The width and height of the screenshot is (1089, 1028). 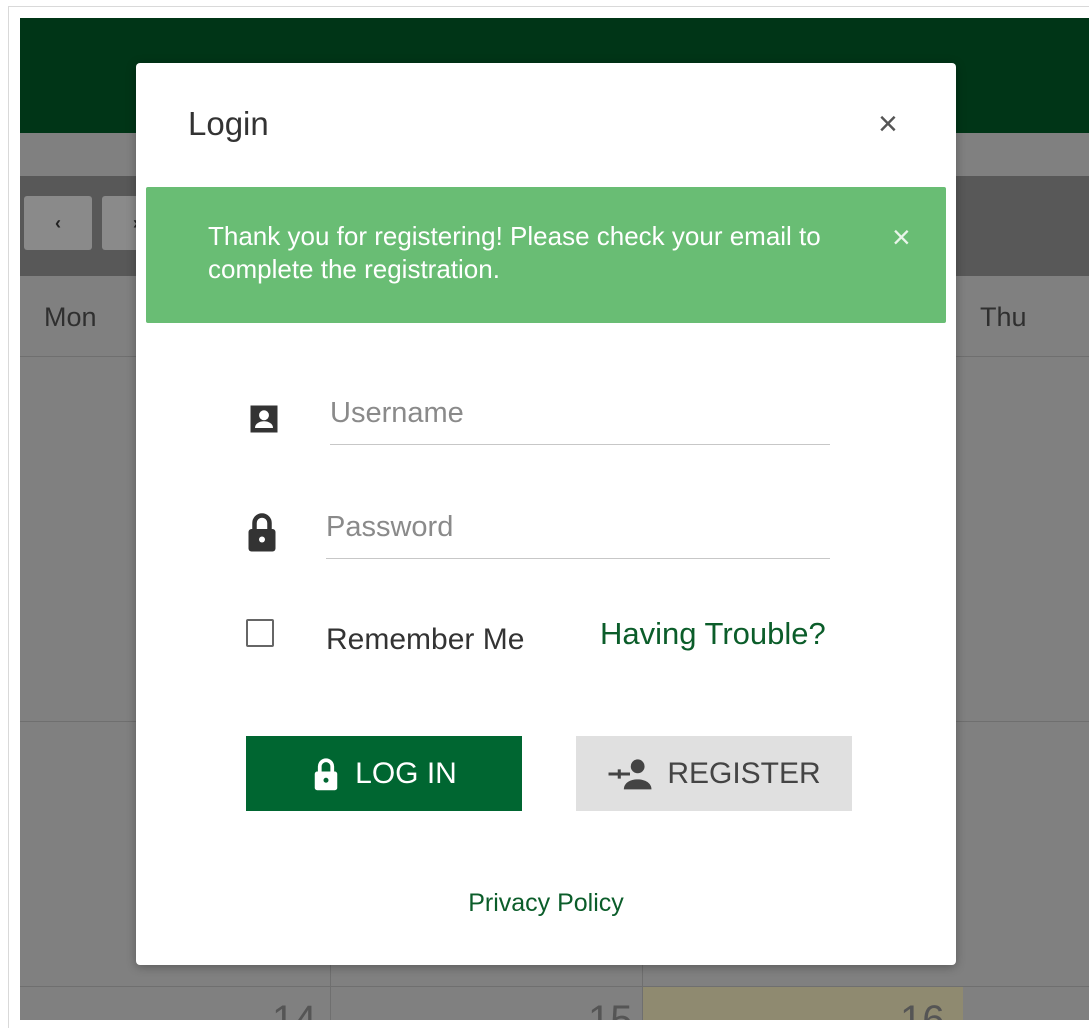 What do you see at coordinates (70, 317) in the screenshot?
I see `day-label-mon: Mon` at bounding box center [70, 317].